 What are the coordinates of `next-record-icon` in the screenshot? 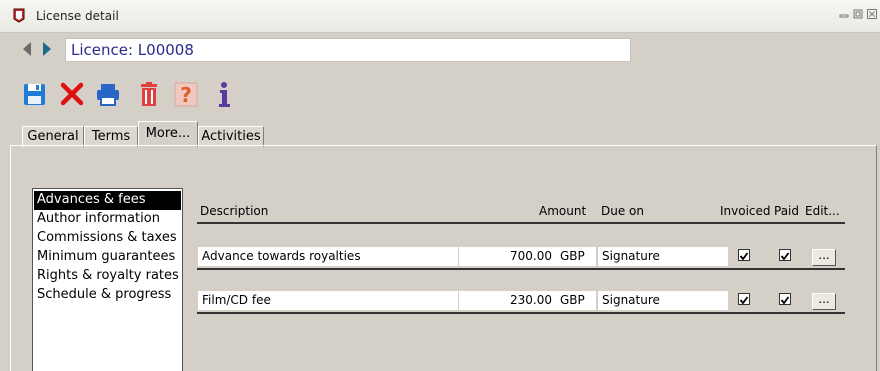 It's located at (47, 49).